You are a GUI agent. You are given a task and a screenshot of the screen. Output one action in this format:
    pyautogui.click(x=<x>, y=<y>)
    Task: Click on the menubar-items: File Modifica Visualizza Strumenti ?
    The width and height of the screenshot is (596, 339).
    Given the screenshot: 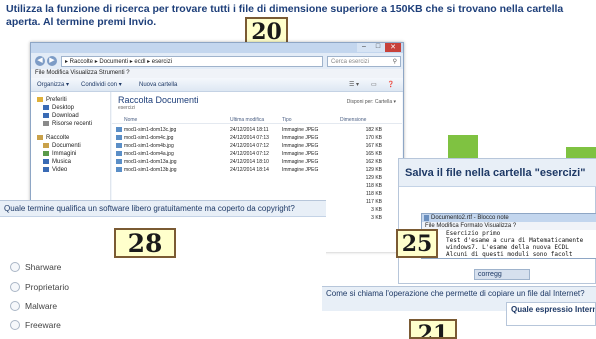 What is the action you would take?
    pyautogui.click(x=80, y=73)
    